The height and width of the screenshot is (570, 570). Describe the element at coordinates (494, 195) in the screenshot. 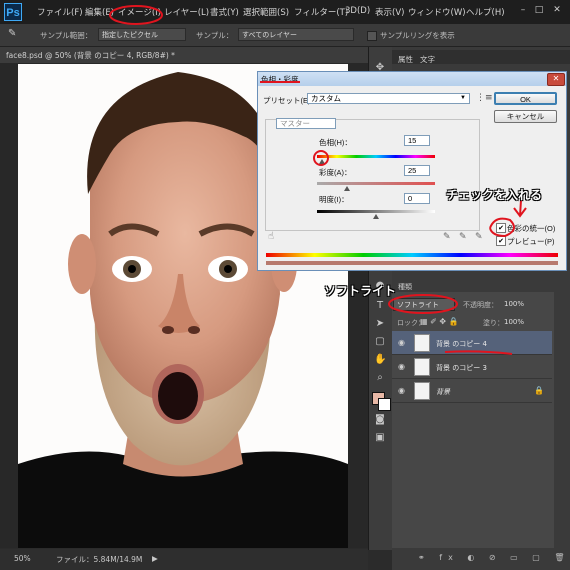

I see `annotation-check-text: チェックを入れる` at that location.